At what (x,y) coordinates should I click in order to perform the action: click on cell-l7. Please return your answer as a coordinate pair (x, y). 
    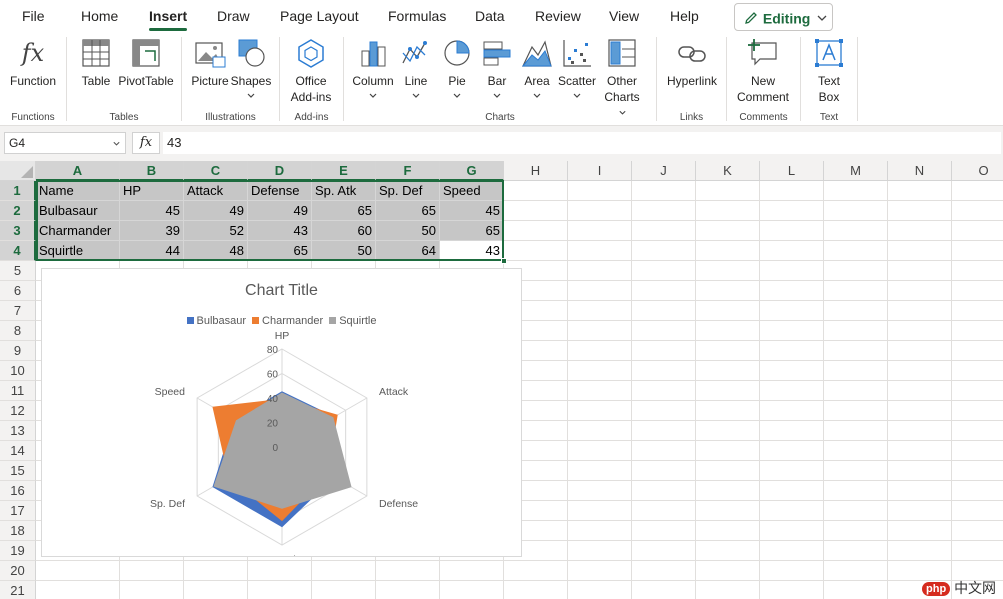
    Looking at the image, I should click on (792, 311).